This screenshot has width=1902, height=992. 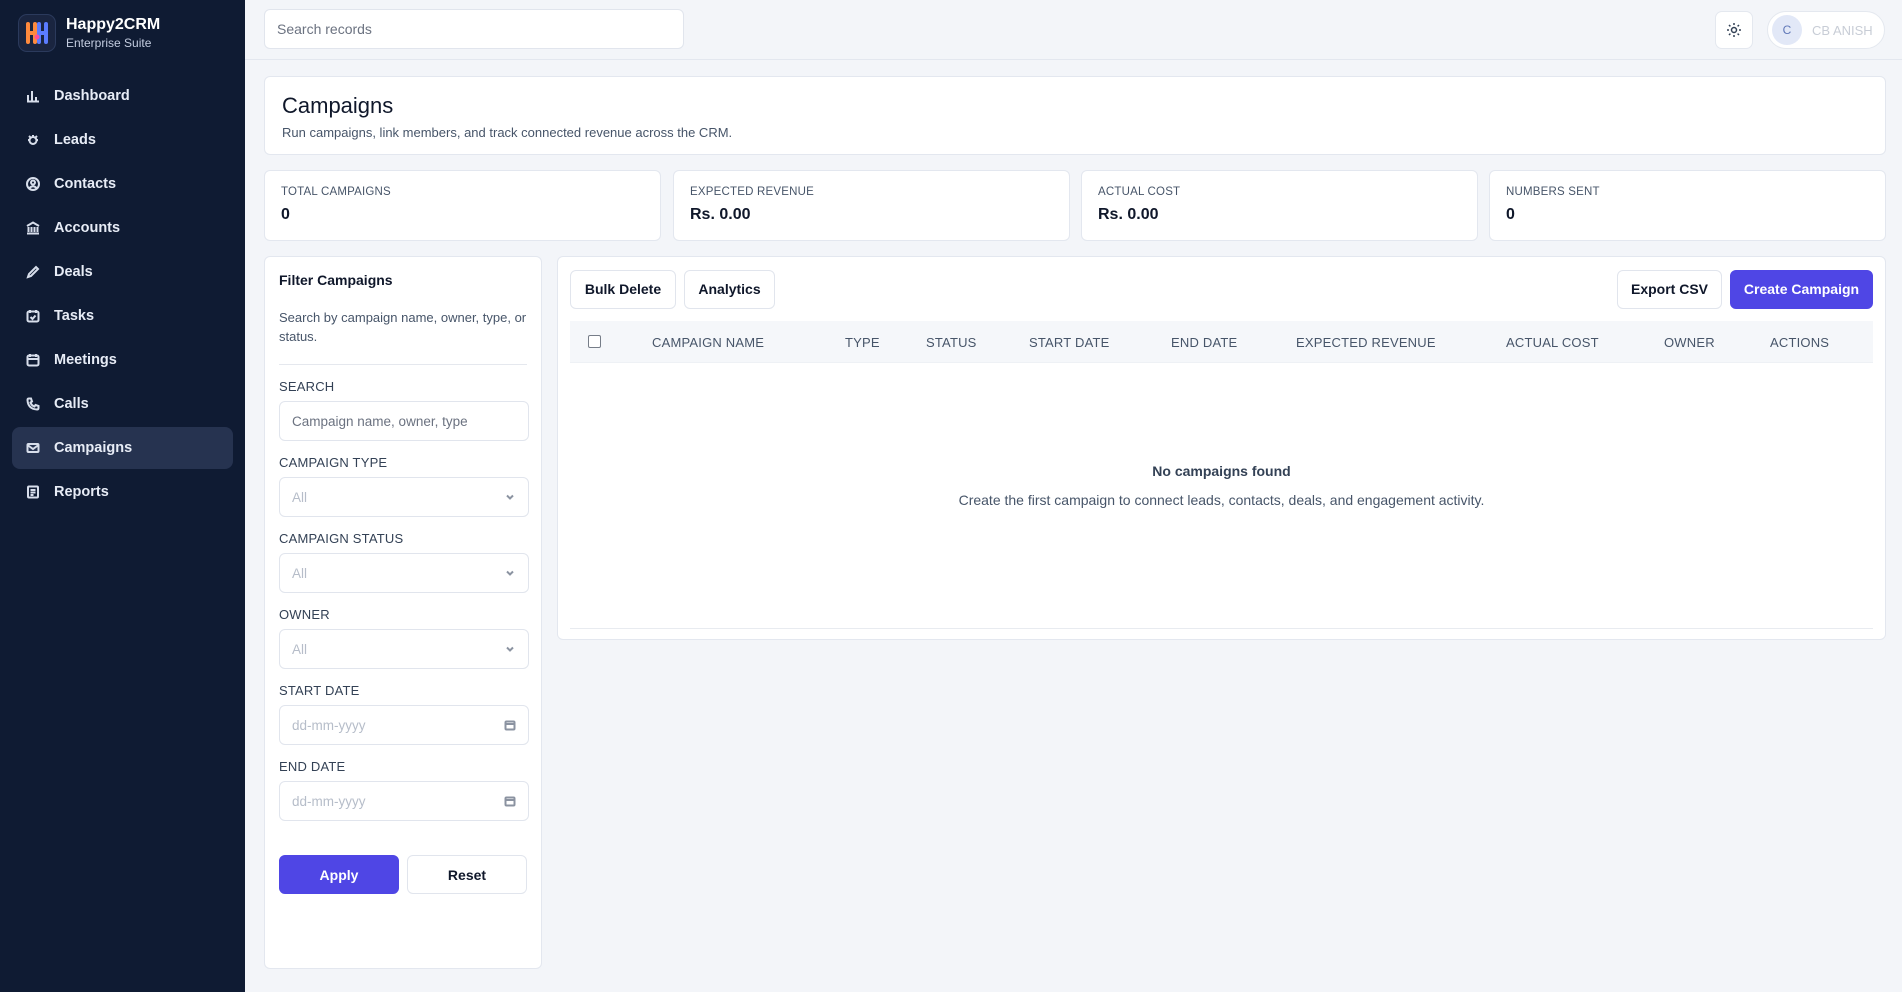 What do you see at coordinates (729, 289) in the screenshot?
I see `analytics-button: Analytics` at bounding box center [729, 289].